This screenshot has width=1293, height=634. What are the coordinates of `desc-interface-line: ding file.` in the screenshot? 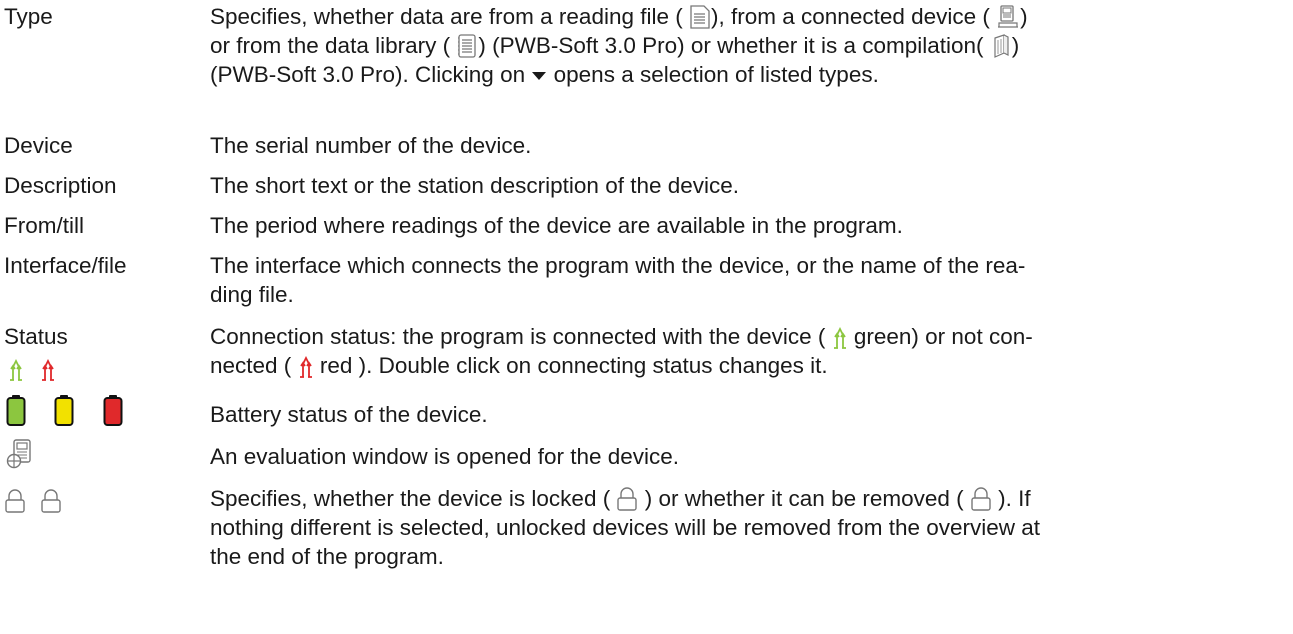 It's located at (252, 294).